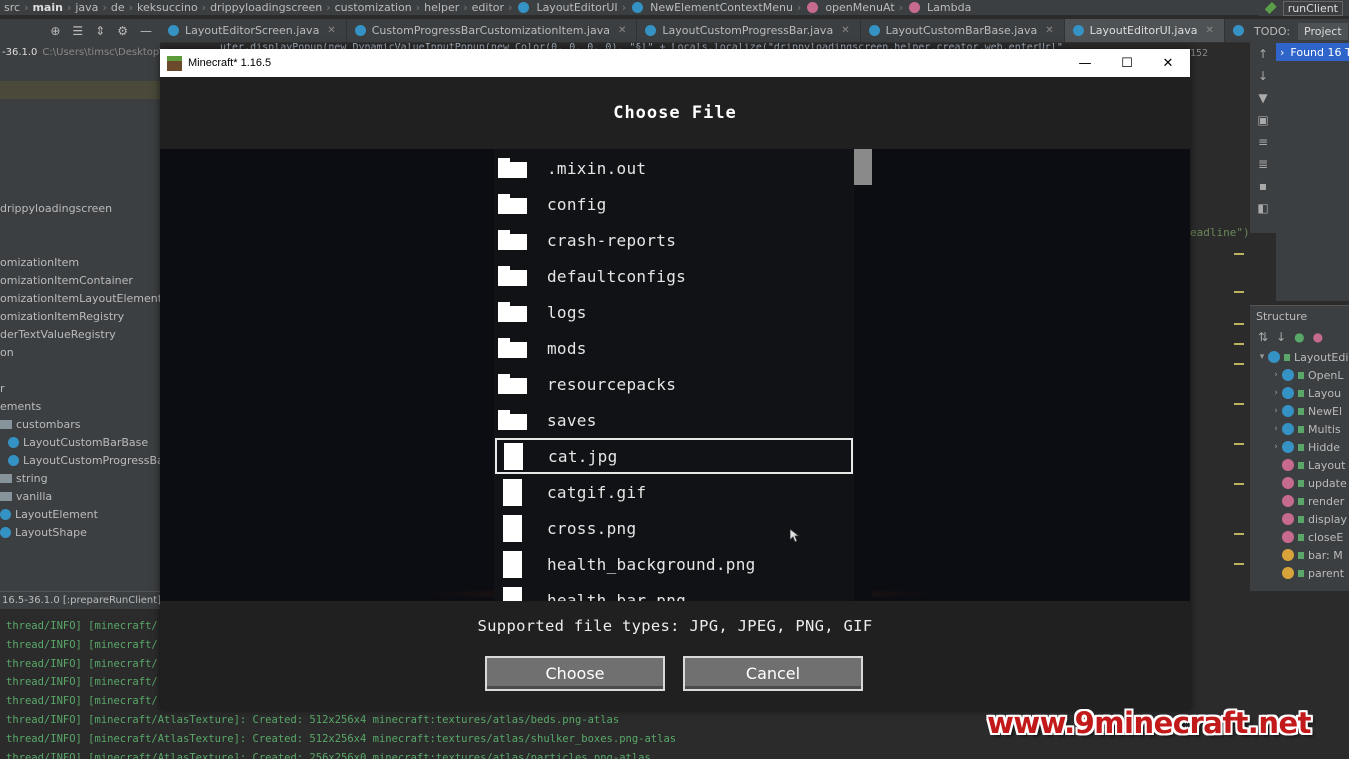  What do you see at coordinates (1299, 411) in the screenshot?
I see `structure-item: › NewEl` at bounding box center [1299, 411].